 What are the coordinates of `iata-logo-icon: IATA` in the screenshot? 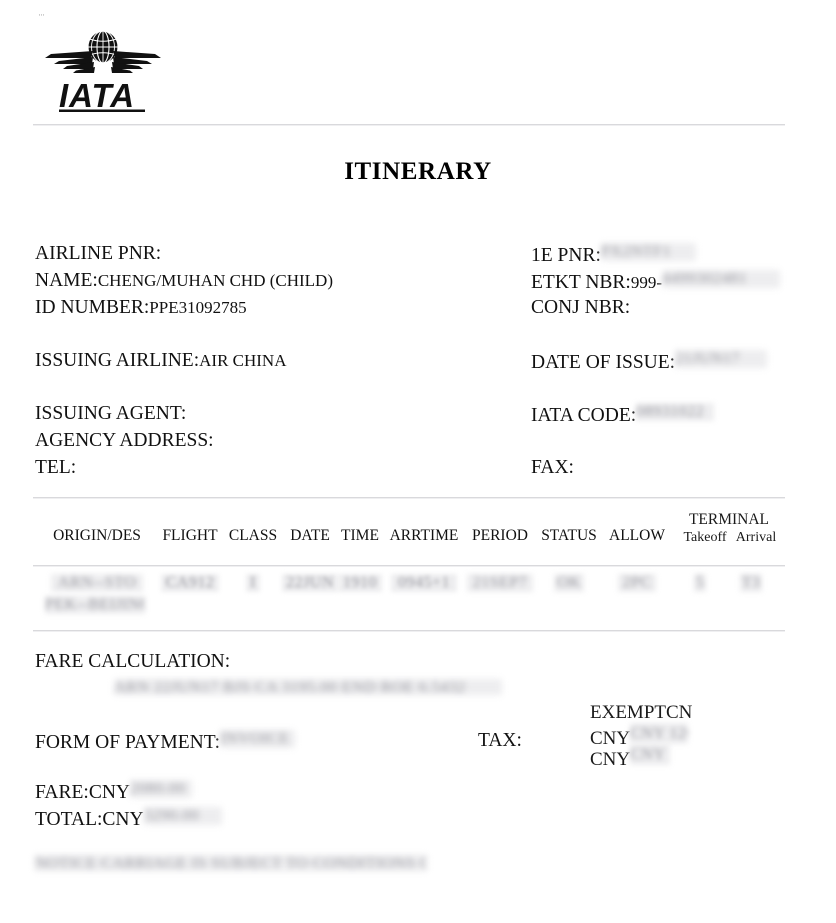 It's located at (103, 72).